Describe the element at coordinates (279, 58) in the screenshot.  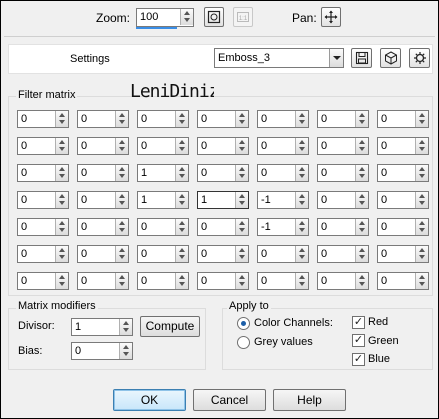
I see `settings-preset-dropdown: Emboss_3` at that location.